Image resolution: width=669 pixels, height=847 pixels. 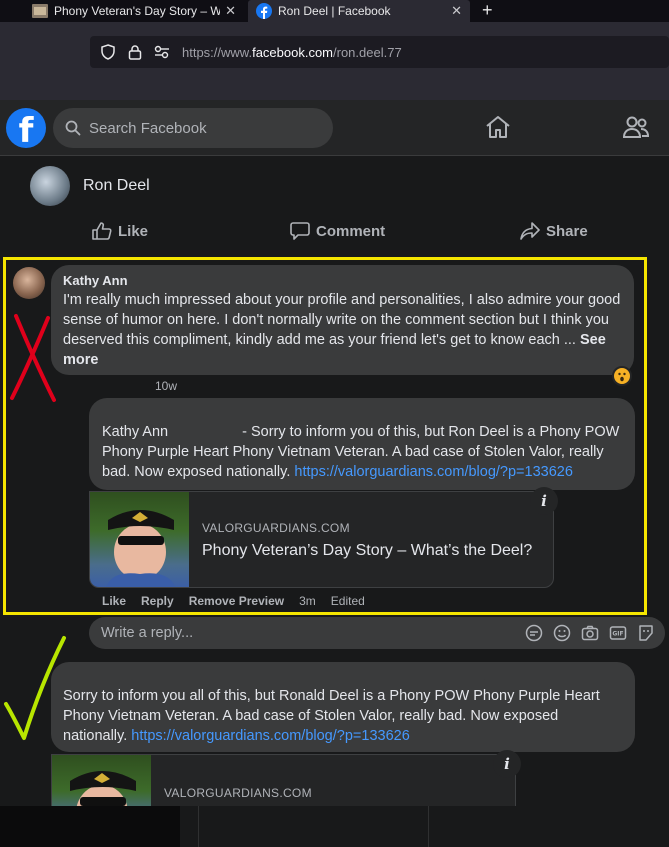 What do you see at coordinates (307, 601) in the screenshot?
I see `reply-timestamp: 3m` at bounding box center [307, 601].